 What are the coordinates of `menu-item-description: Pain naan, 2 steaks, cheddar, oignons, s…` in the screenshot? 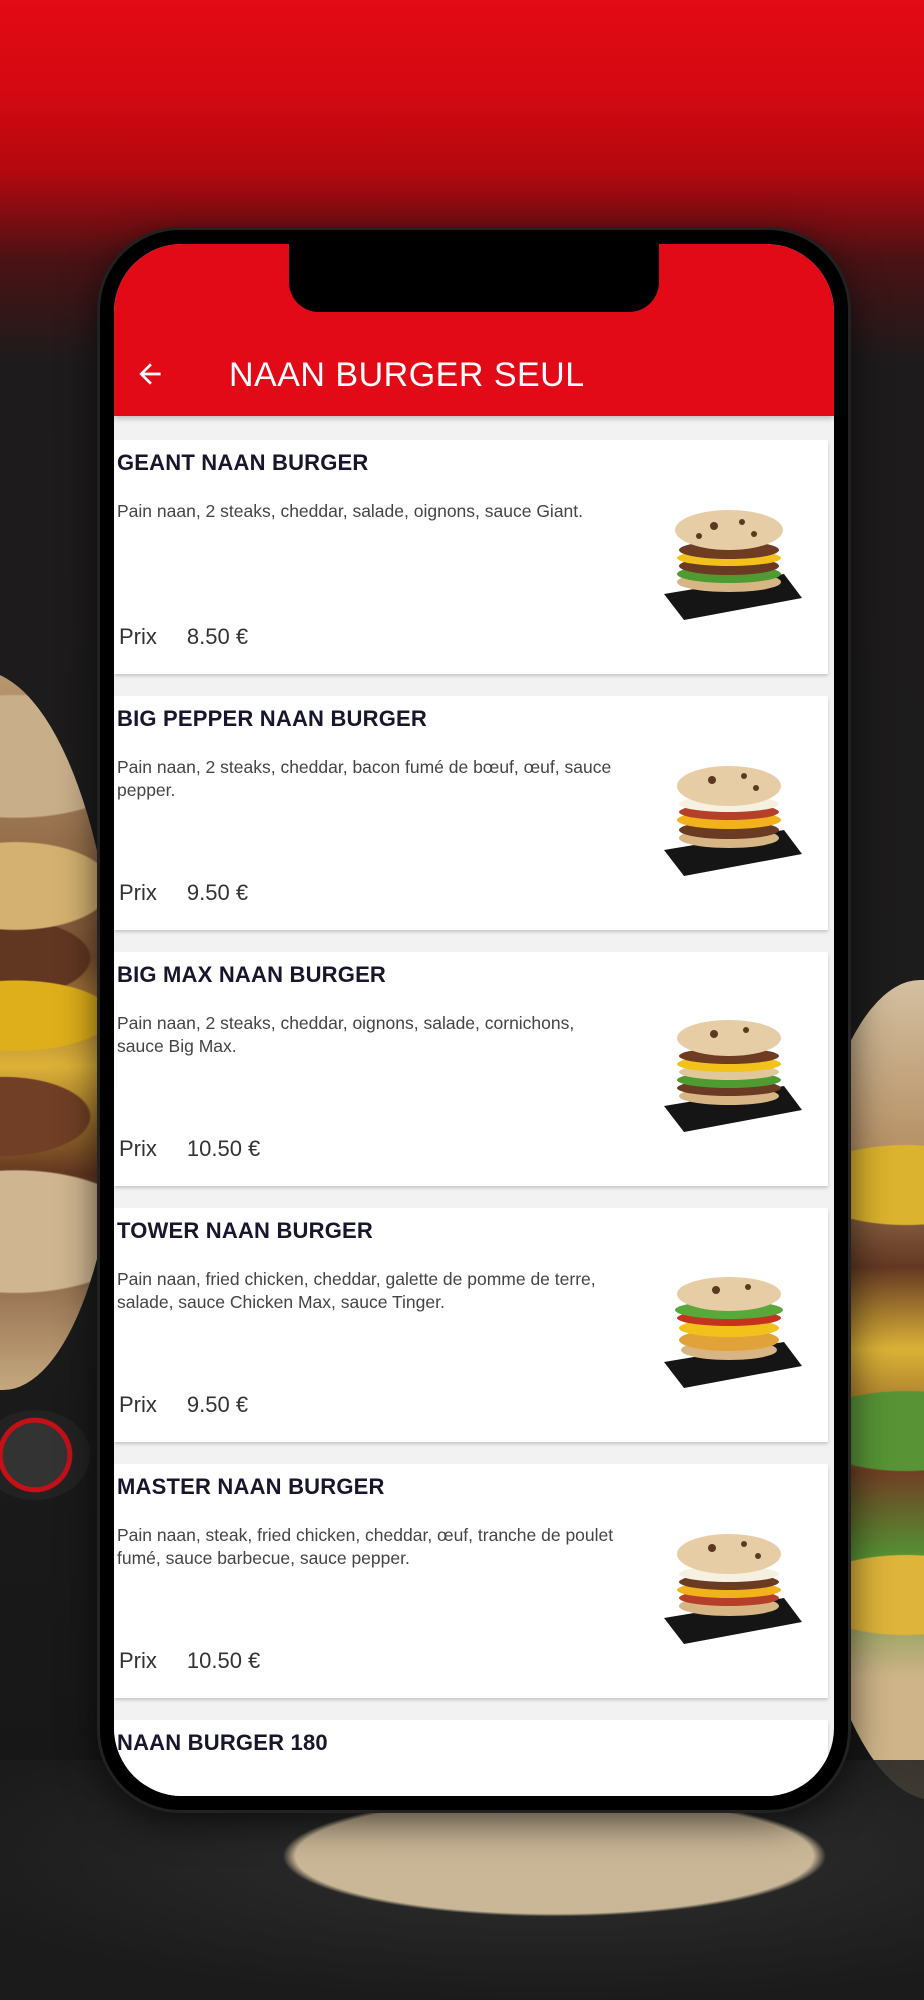 It's located at (346, 1034).